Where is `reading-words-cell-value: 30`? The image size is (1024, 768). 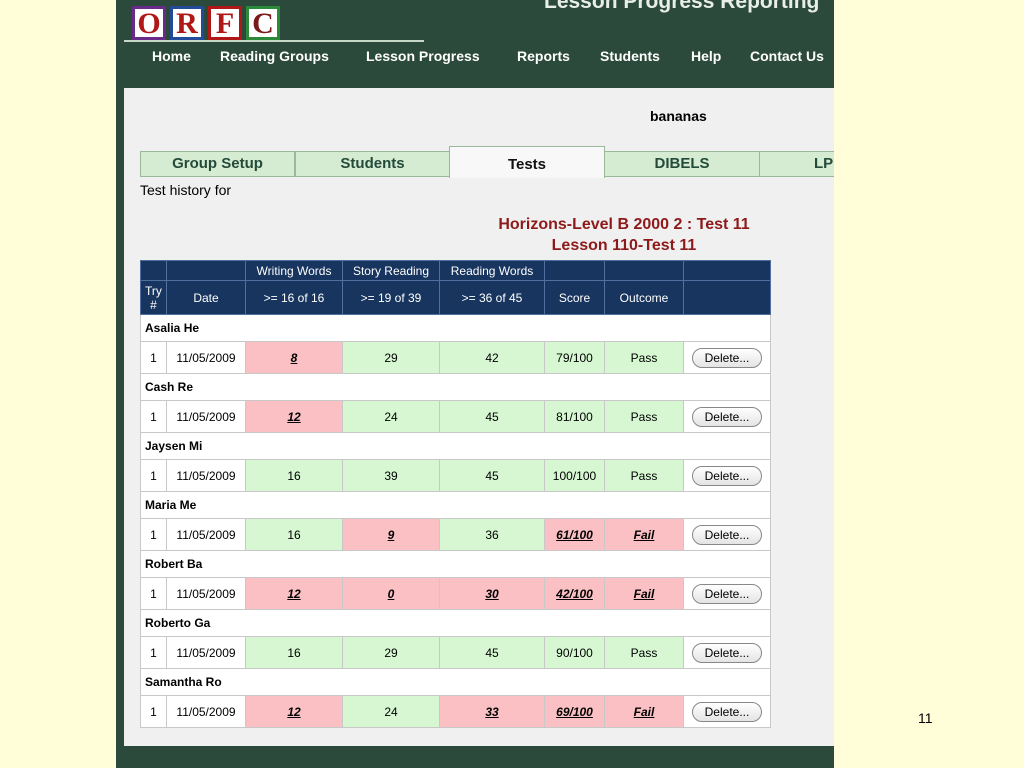
reading-words-cell-value: 30 is located at coordinates (492, 593).